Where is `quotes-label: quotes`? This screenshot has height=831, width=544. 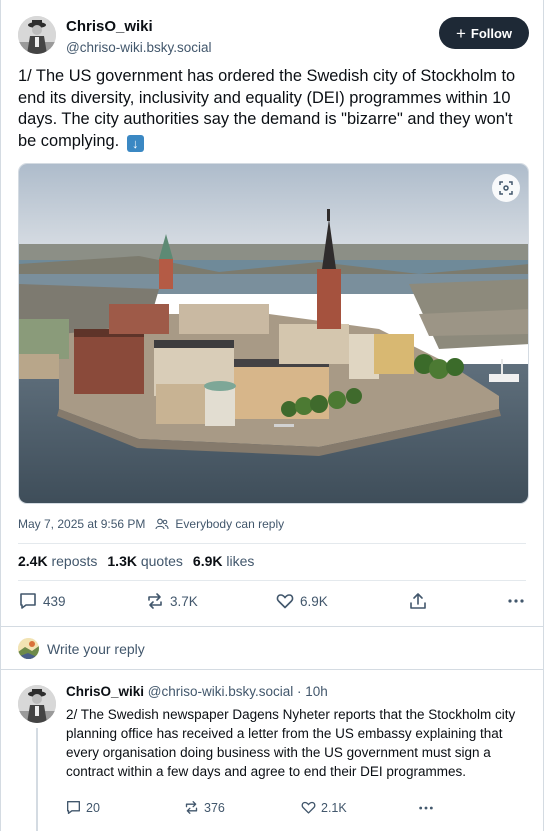
quotes-label: quotes is located at coordinates (161, 561).